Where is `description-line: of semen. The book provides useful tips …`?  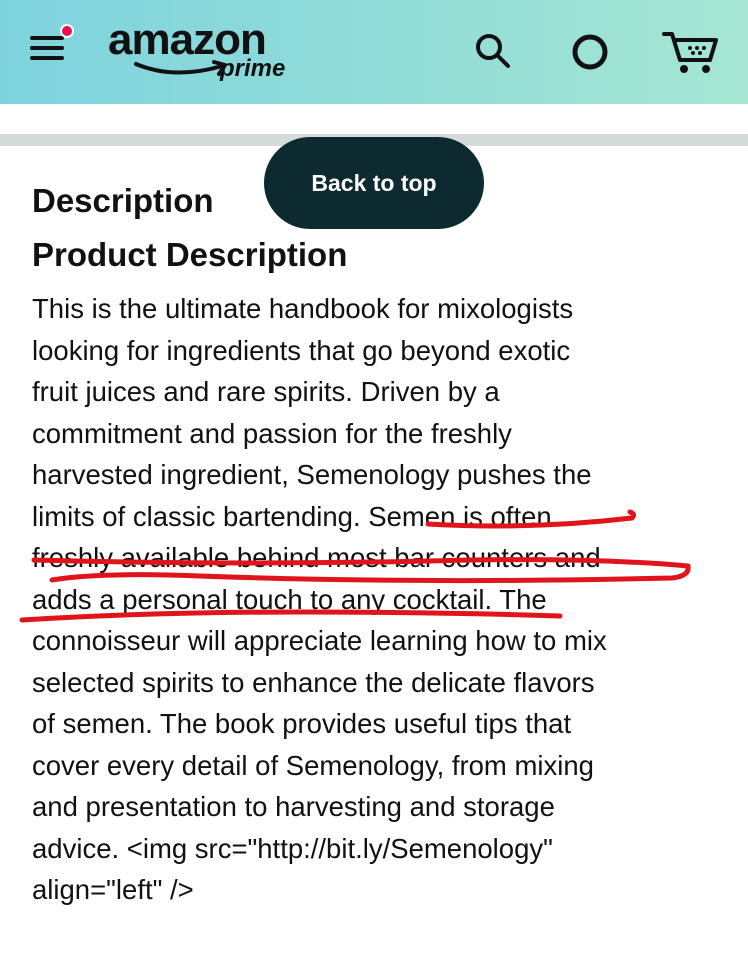 description-line: of semen. The book provides useful tips … is located at coordinates (302, 723).